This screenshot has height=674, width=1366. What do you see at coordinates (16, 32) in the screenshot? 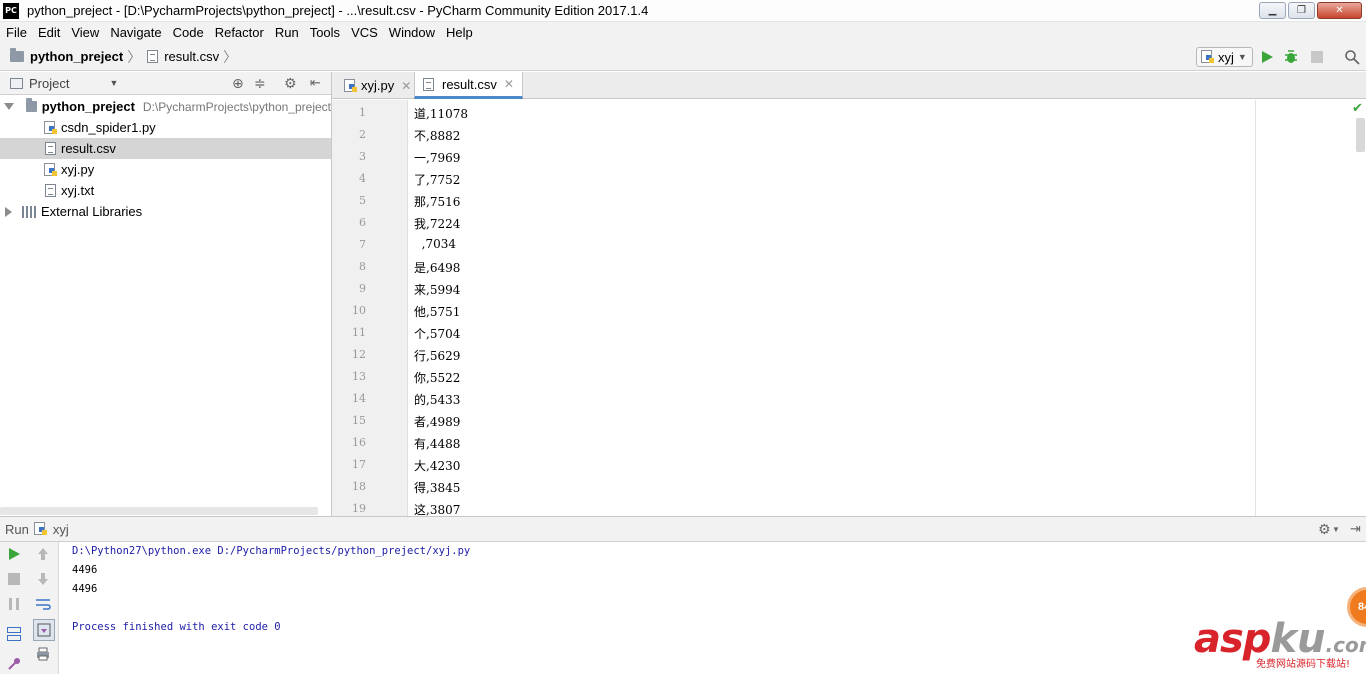
I see `menu-file: File` at bounding box center [16, 32].